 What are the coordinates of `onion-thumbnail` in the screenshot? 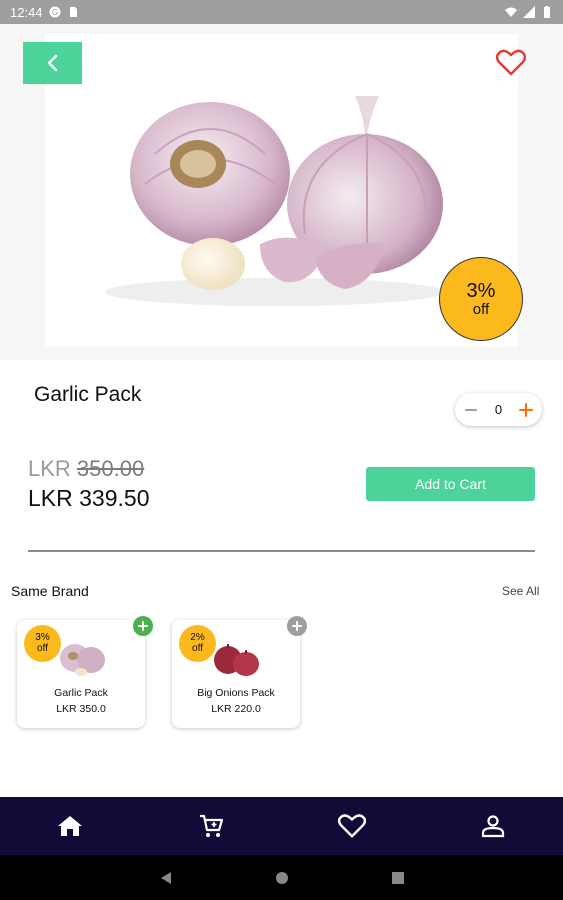 It's located at (236, 660).